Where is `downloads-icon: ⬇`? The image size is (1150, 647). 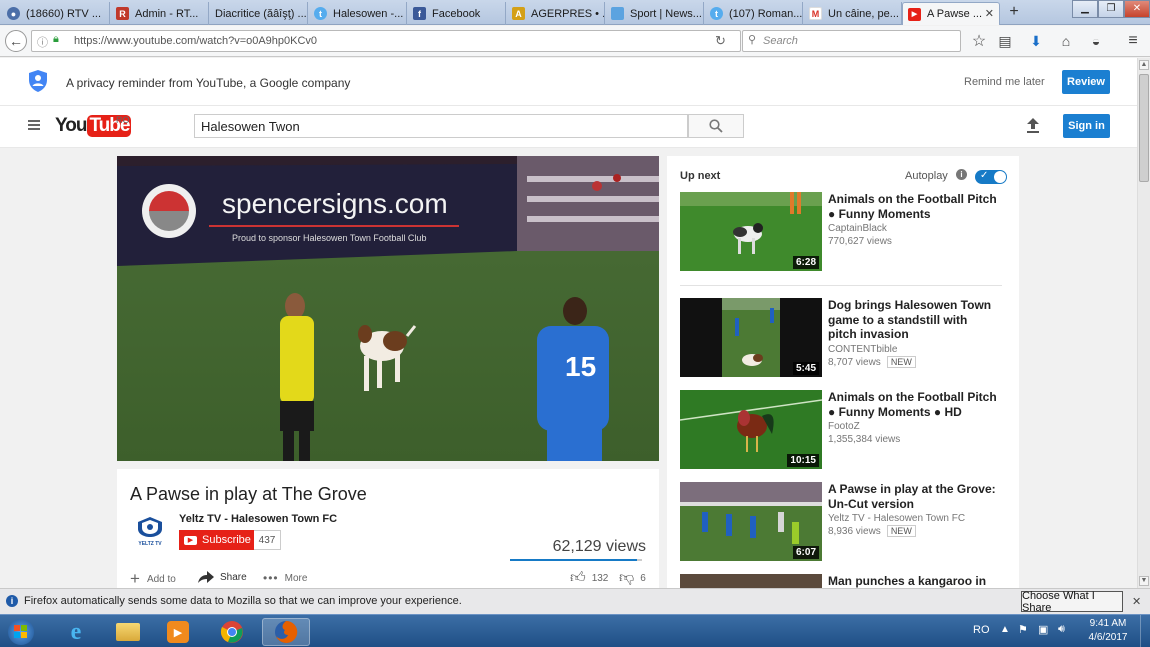 downloads-icon: ⬇ is located at coordinates (1036, 41).